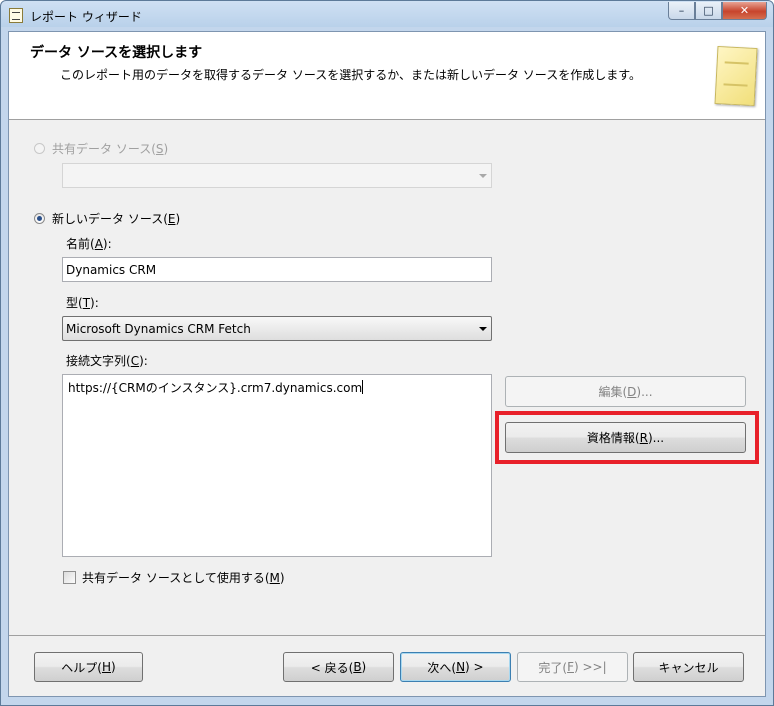 This screenshot has width=774, height=706. Describe the element at coordinates (363, 387) in the screenshot. I see `text-caret` at that location.